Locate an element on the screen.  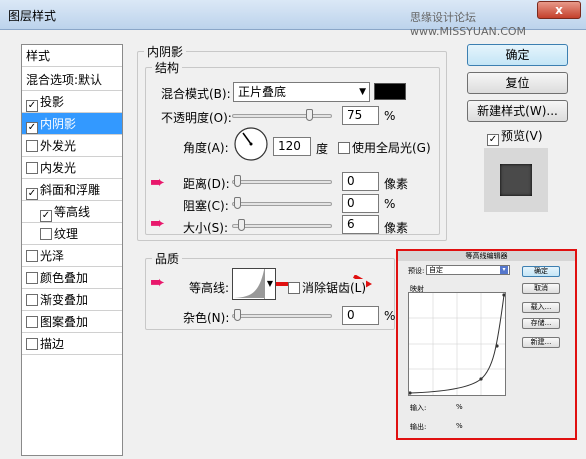
preview-swatch is located at coordinates (516, 180).